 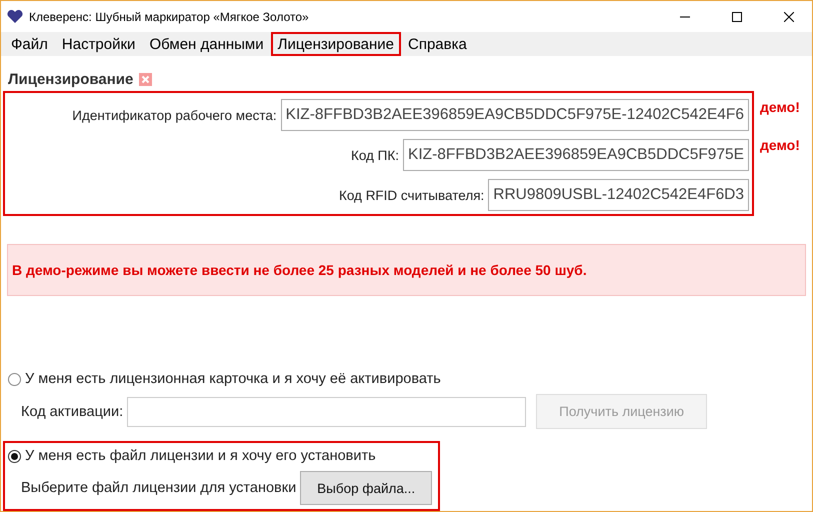 I want to click on close-icon, so click(x=145, y=79).